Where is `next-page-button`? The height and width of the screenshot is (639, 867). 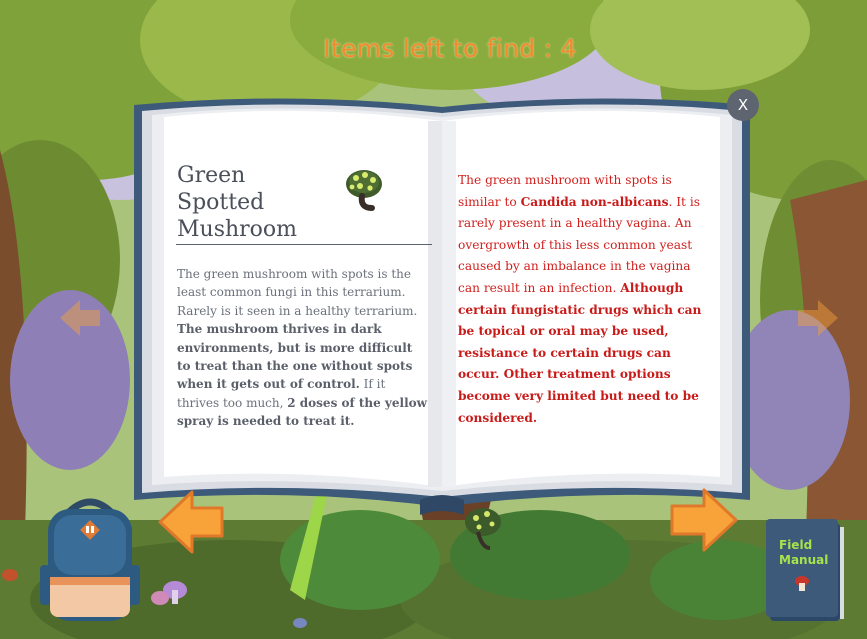
next-page-button is located at coordinates (703, 520).